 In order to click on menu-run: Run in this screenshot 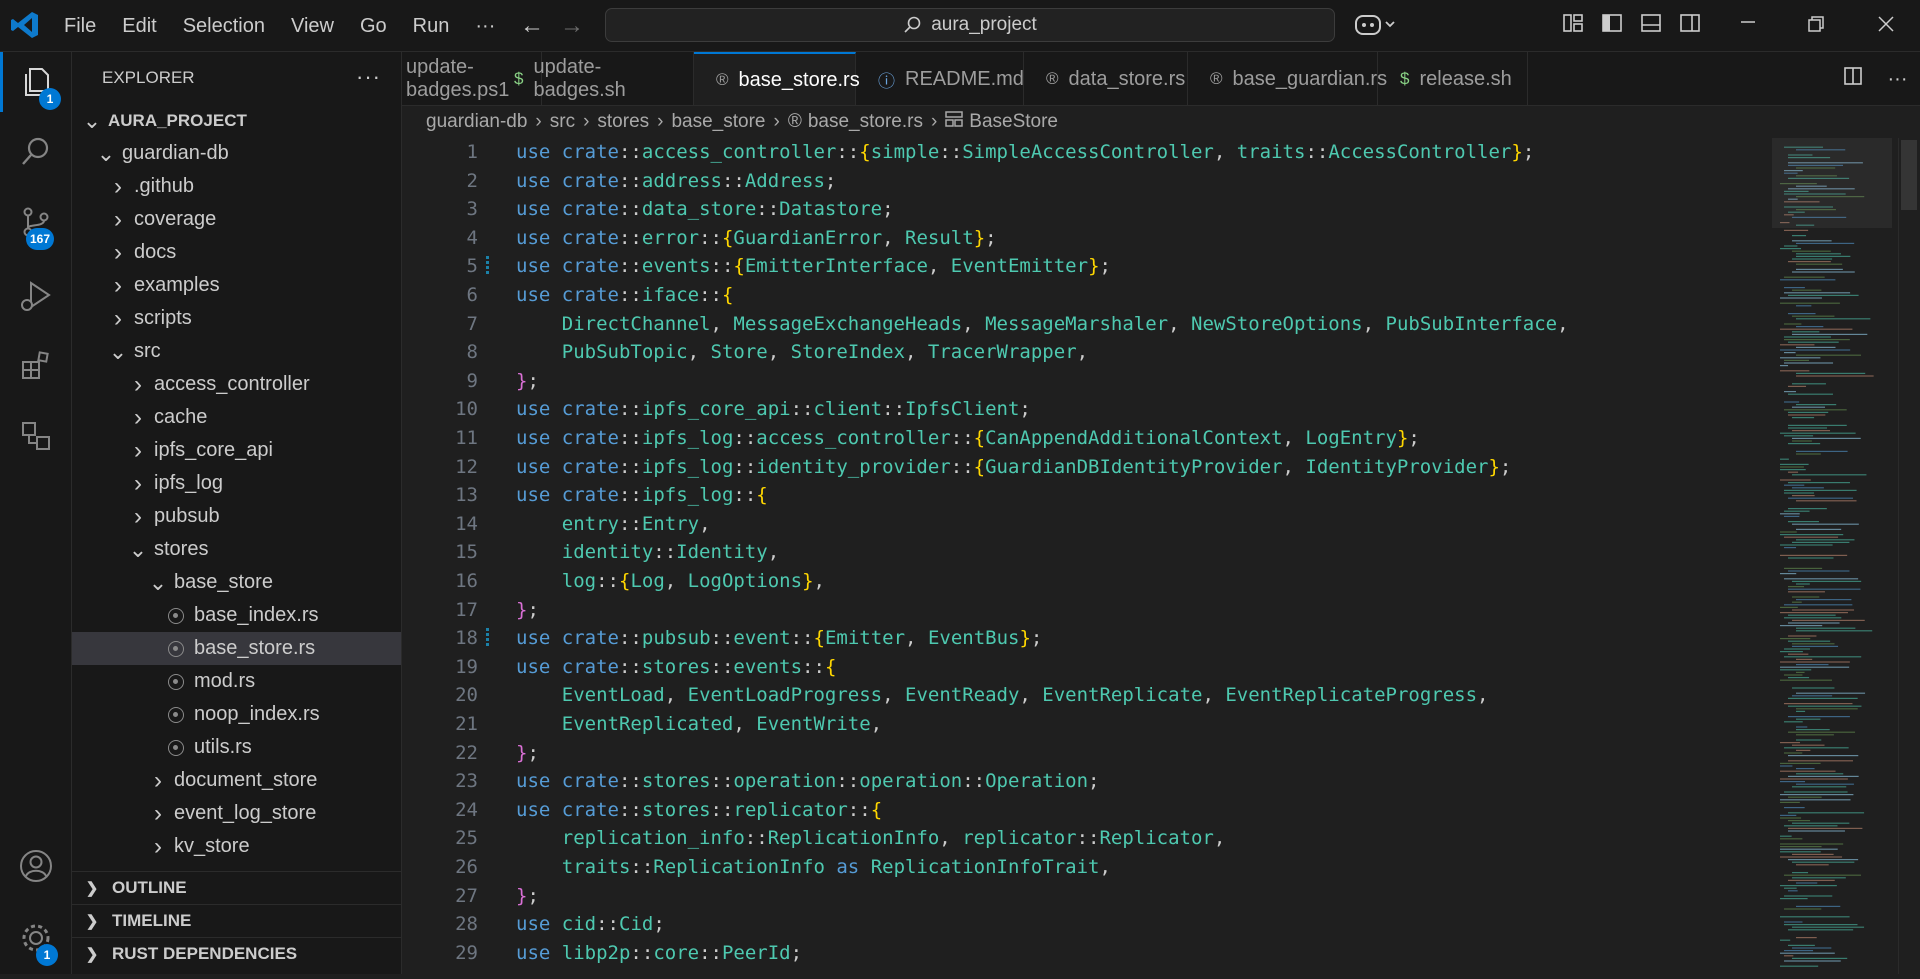, I will do `click(432, 26)`.